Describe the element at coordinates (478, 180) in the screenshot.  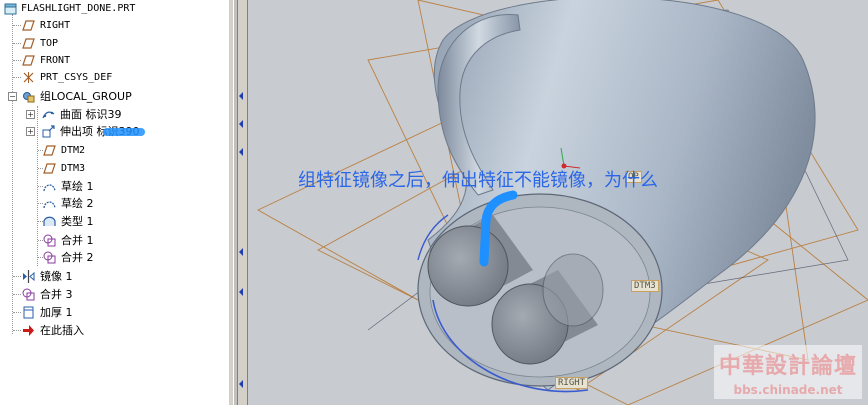
I see `question-annotation: 组特征镜像之后，伸出特征不能镜像，为什么` at that location.